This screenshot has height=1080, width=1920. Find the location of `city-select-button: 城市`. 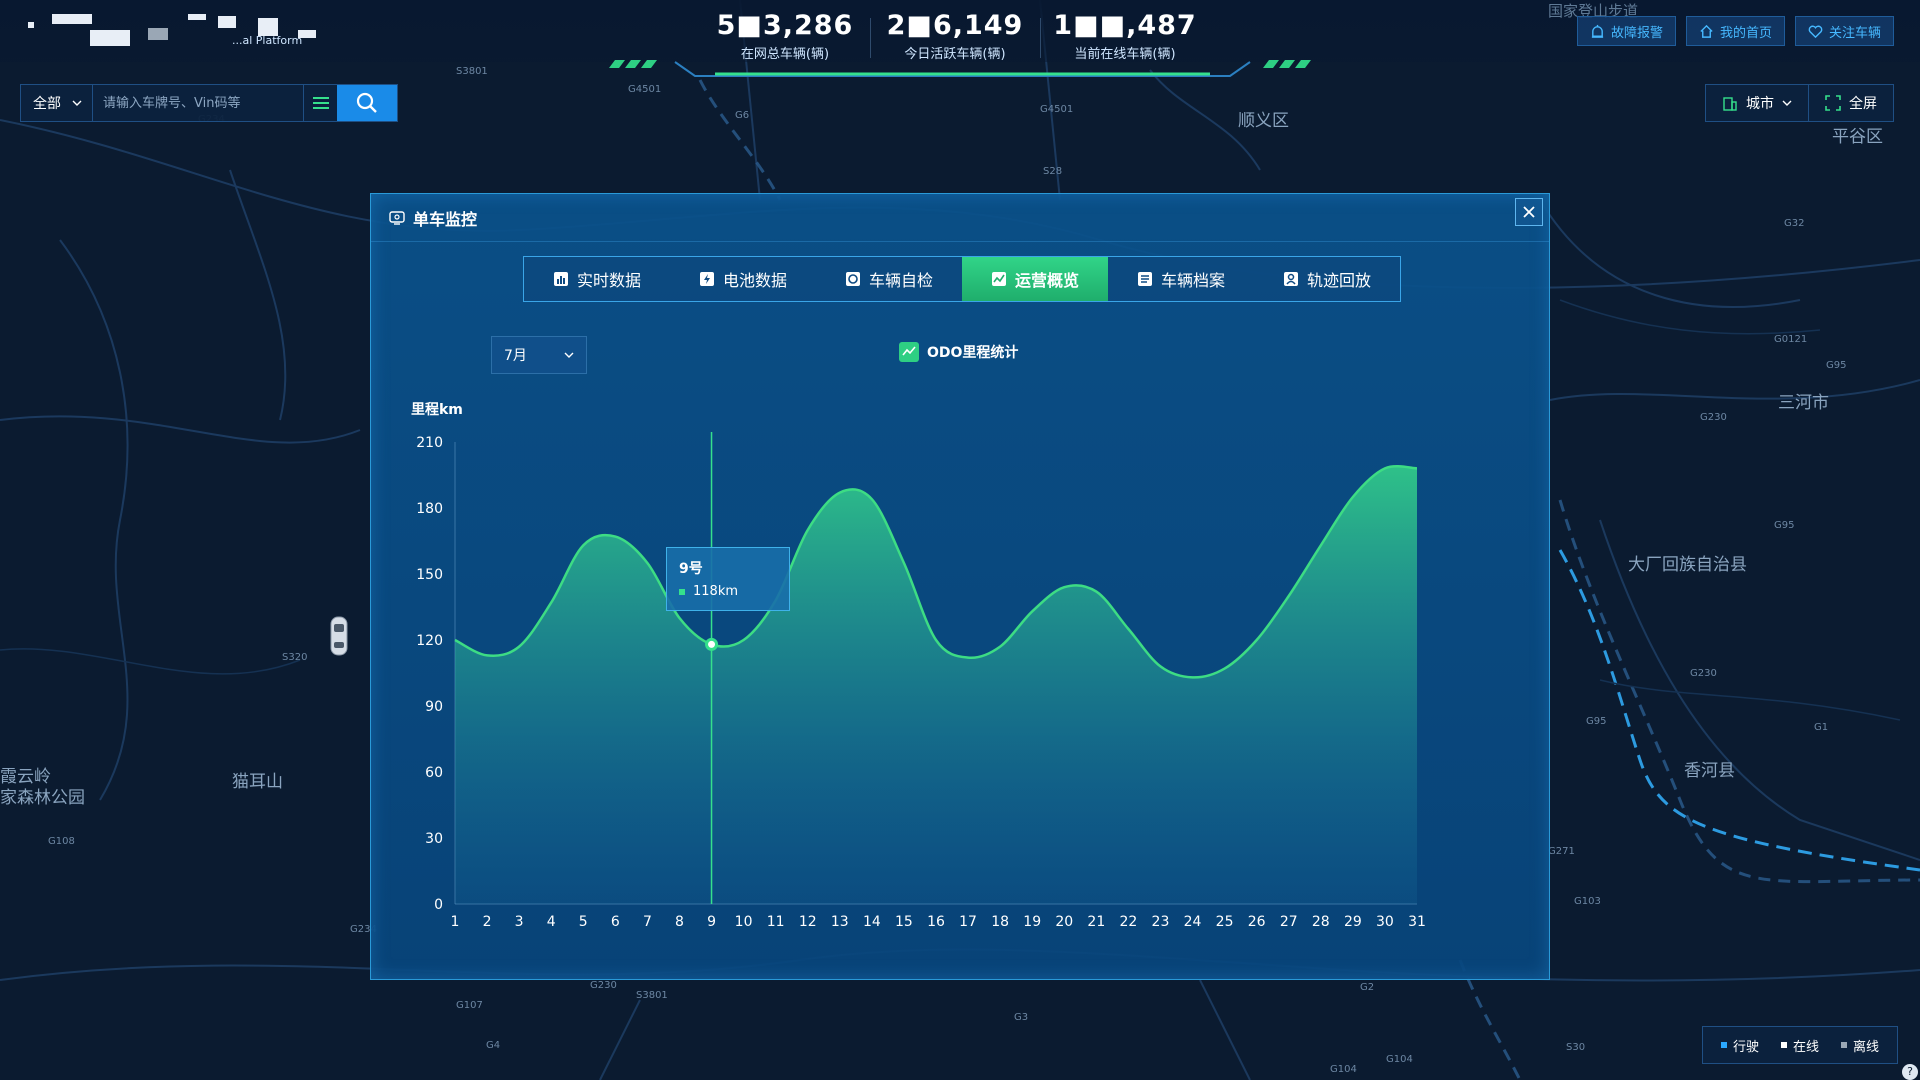

city-select-button: 城市 is located at coordinates (1757, 103).